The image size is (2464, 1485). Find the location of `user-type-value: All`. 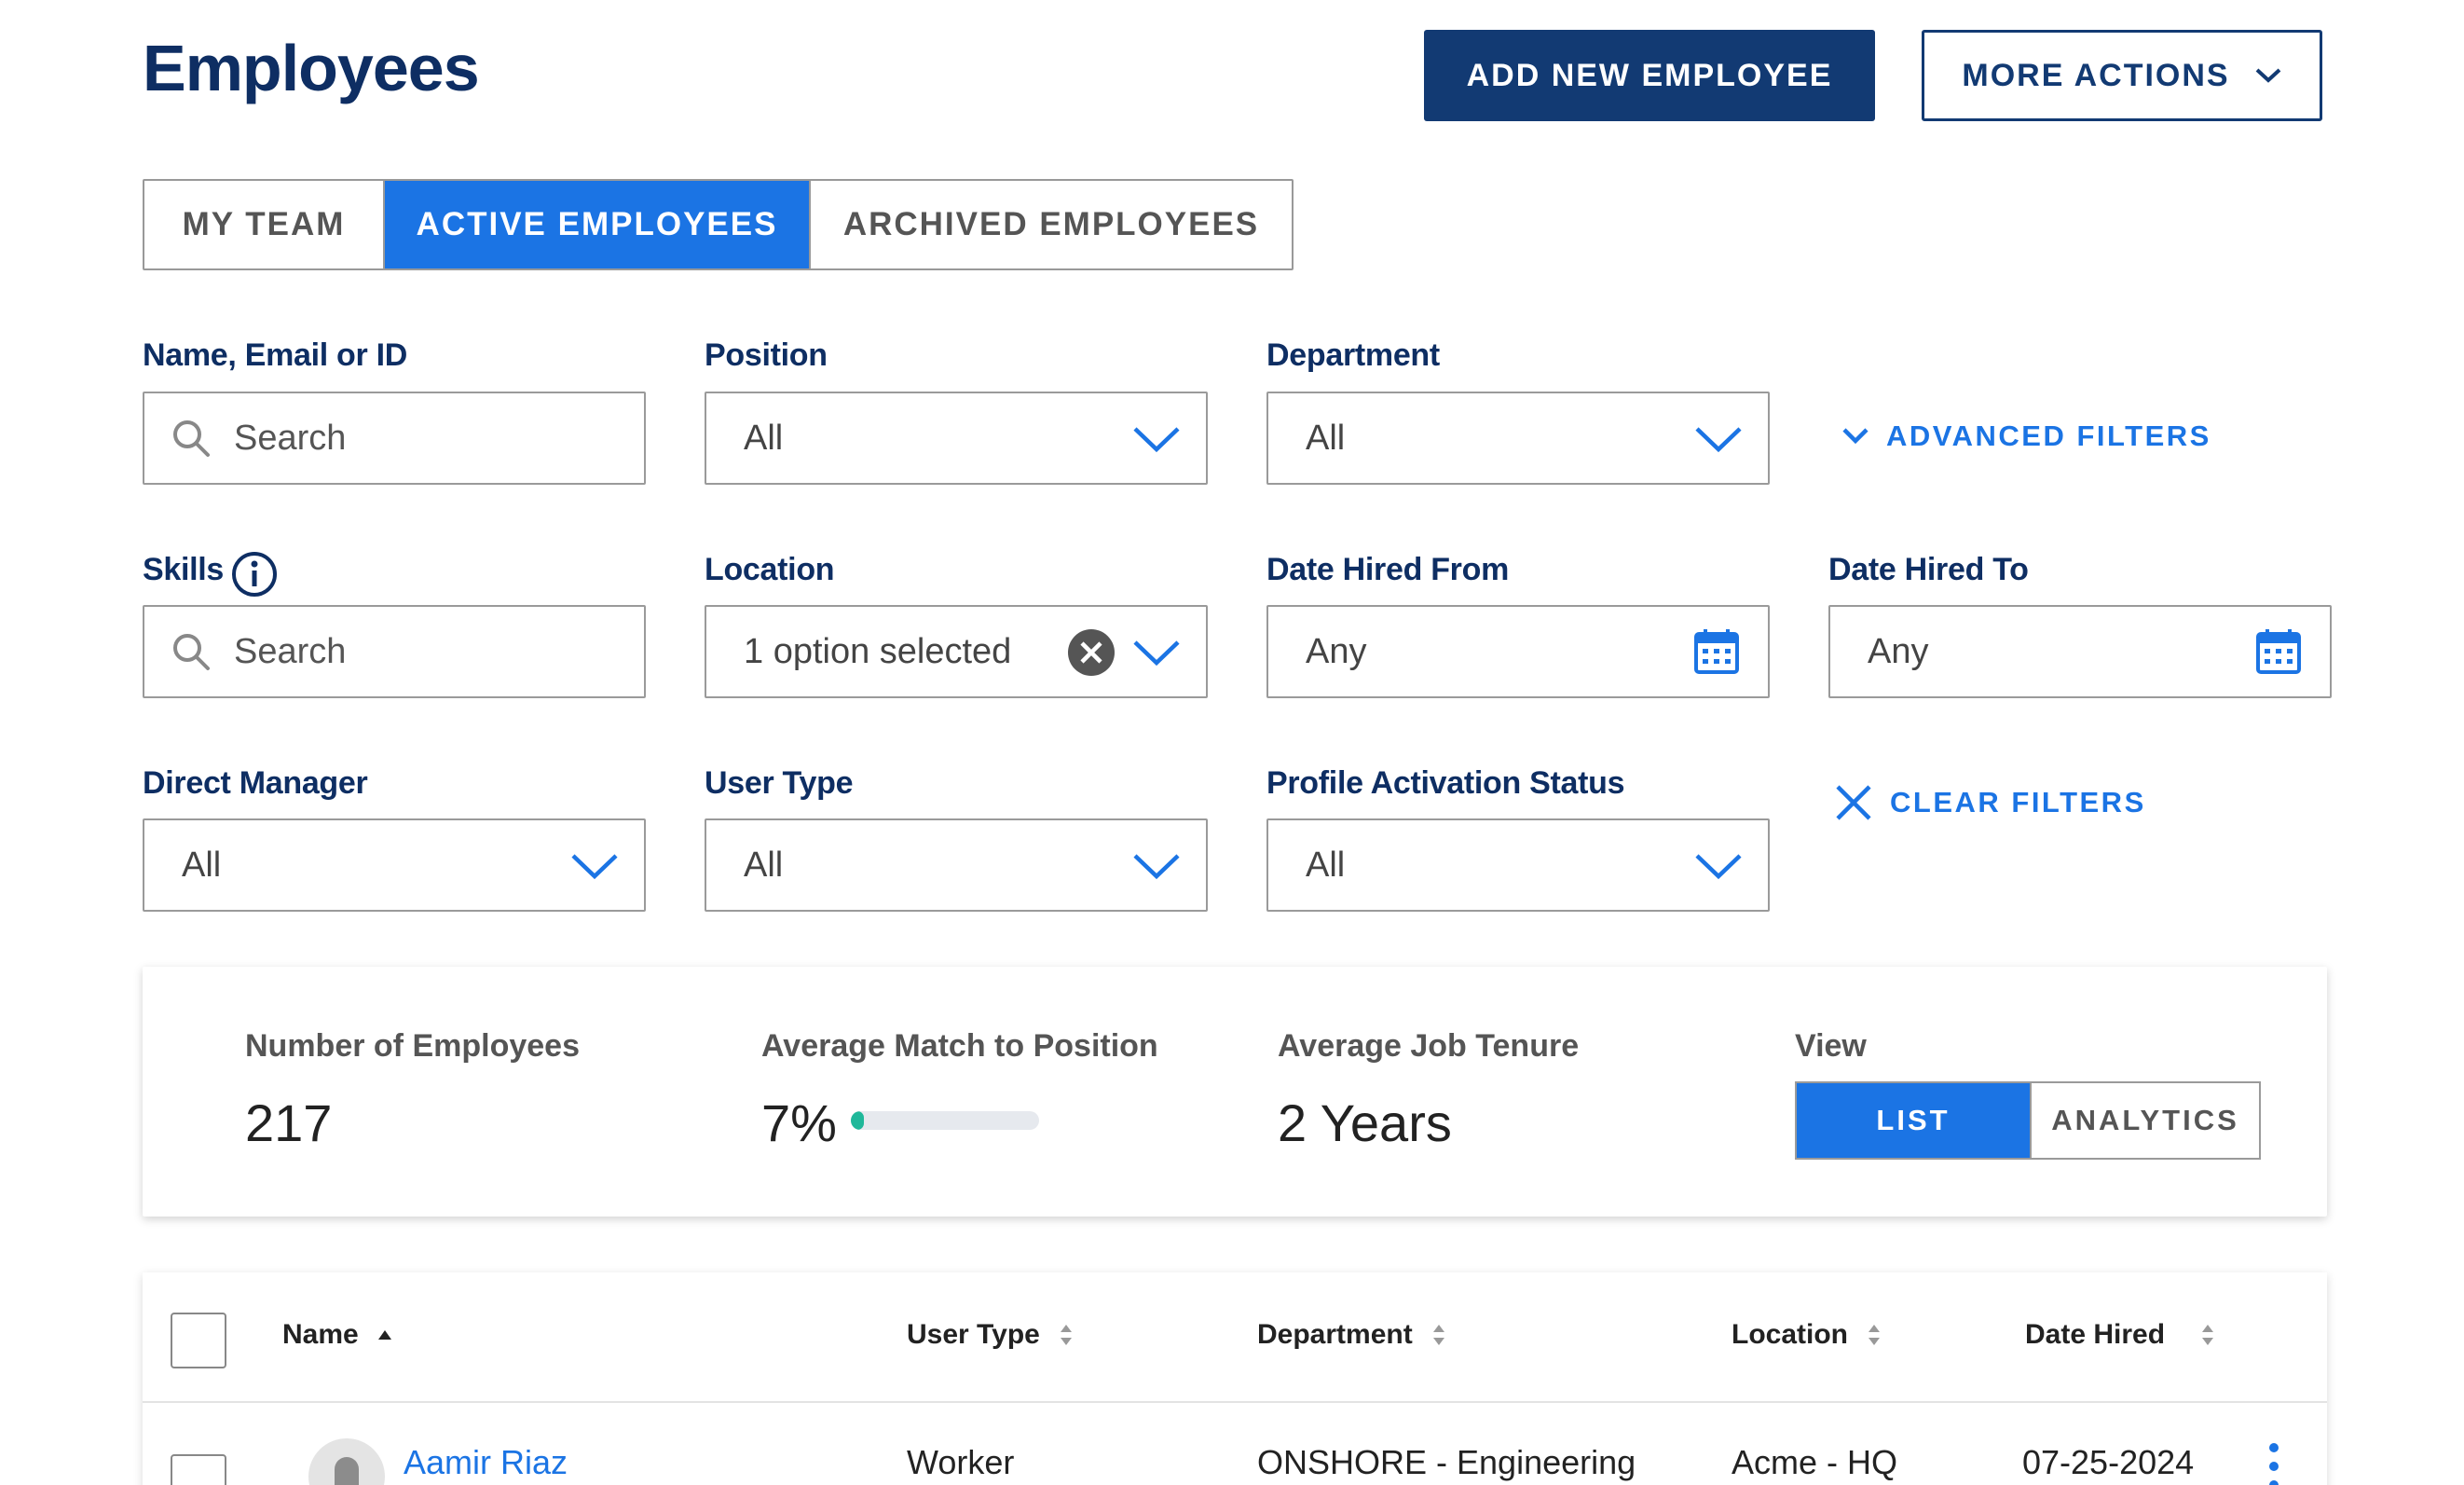

user-type-value: All is located at coordinates (764, 865).